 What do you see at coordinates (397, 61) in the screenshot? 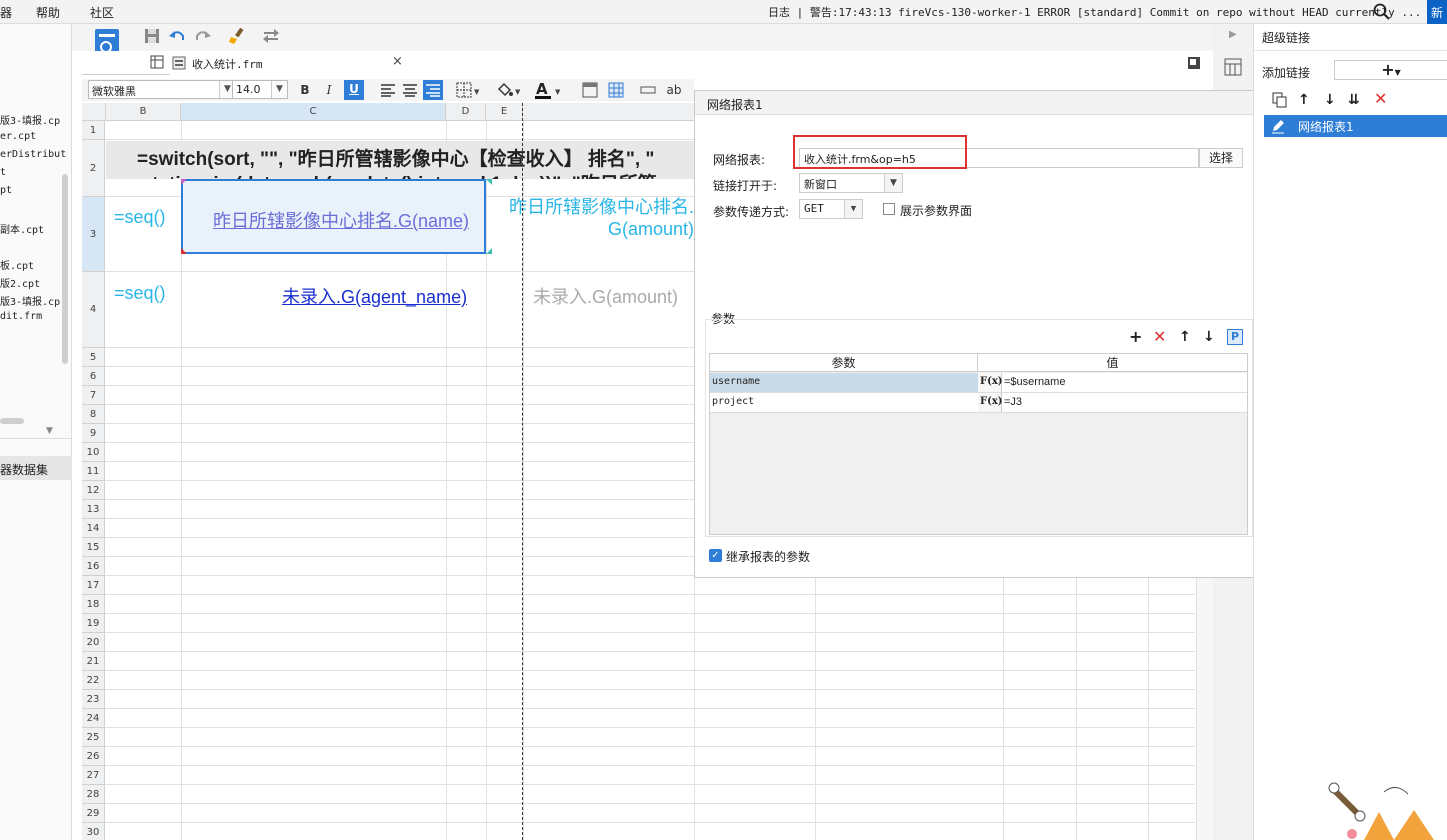
I see `close-tab-icon: ×` at bounding box center [397, 61].